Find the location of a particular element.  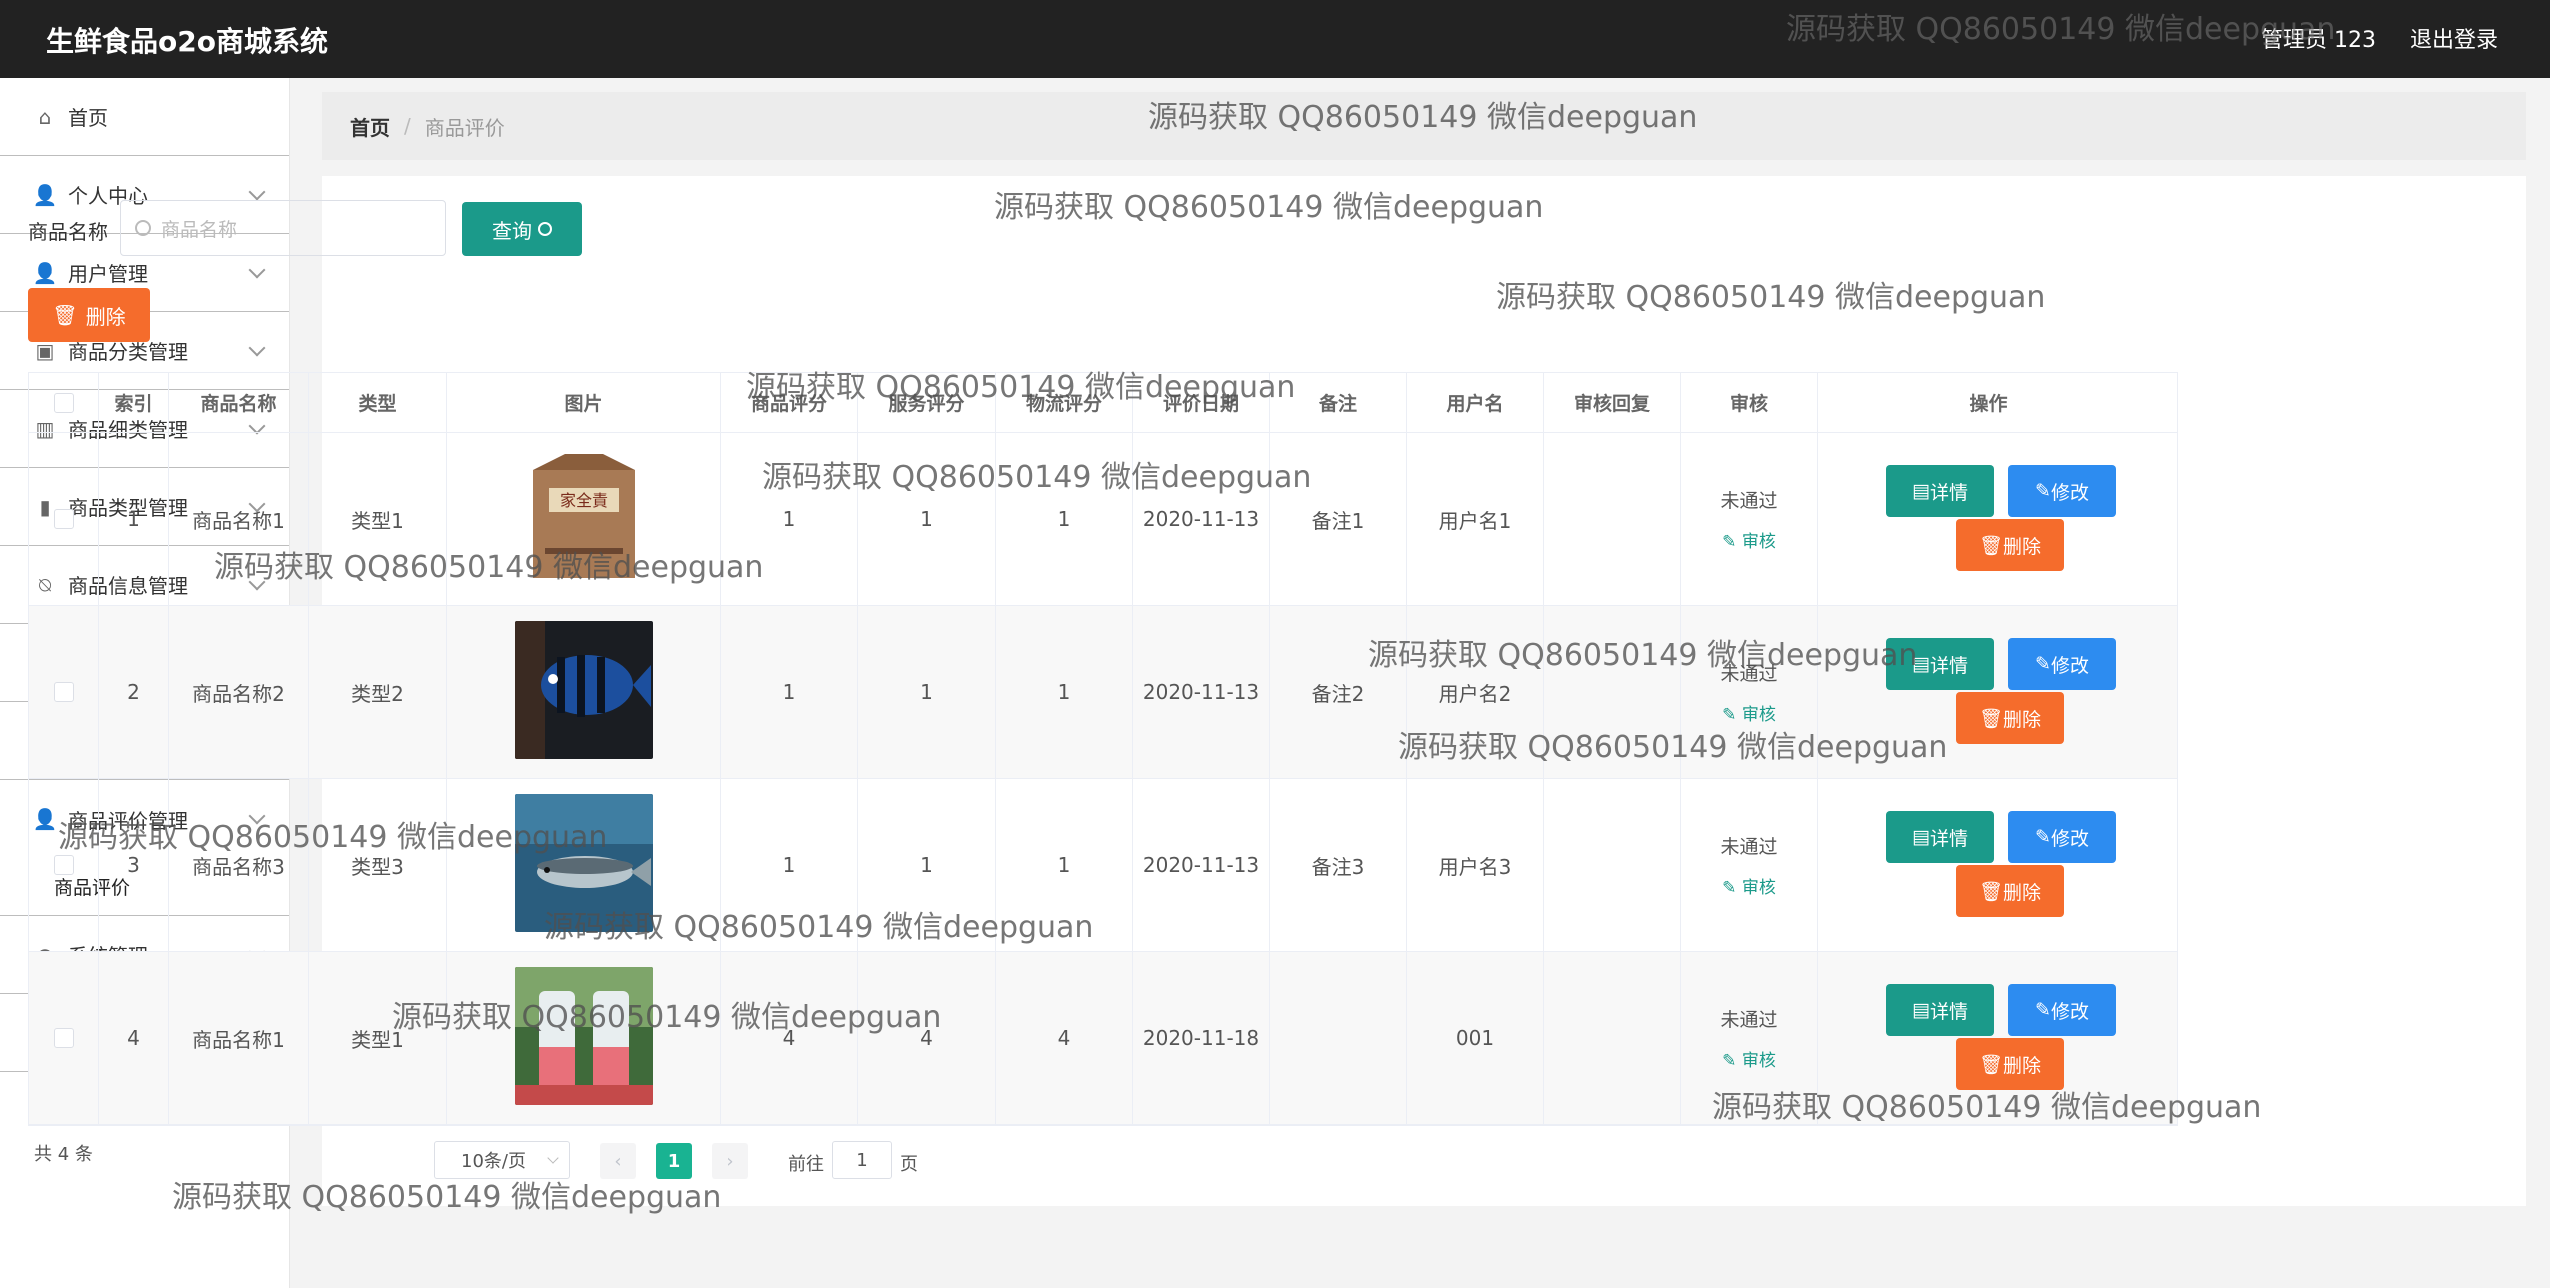

product-image-cell is located at coordinates (584, 1038).